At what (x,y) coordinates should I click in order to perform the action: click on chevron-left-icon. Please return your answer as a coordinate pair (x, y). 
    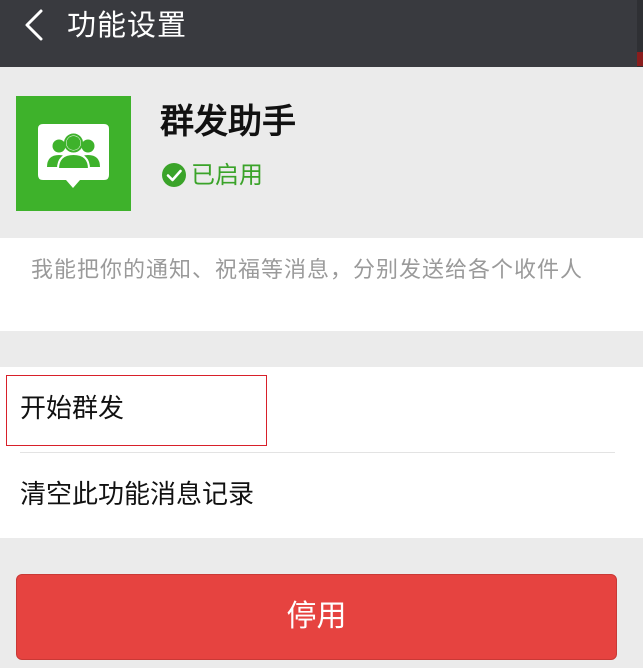
    Looking at the image, I should click on (34, 25).